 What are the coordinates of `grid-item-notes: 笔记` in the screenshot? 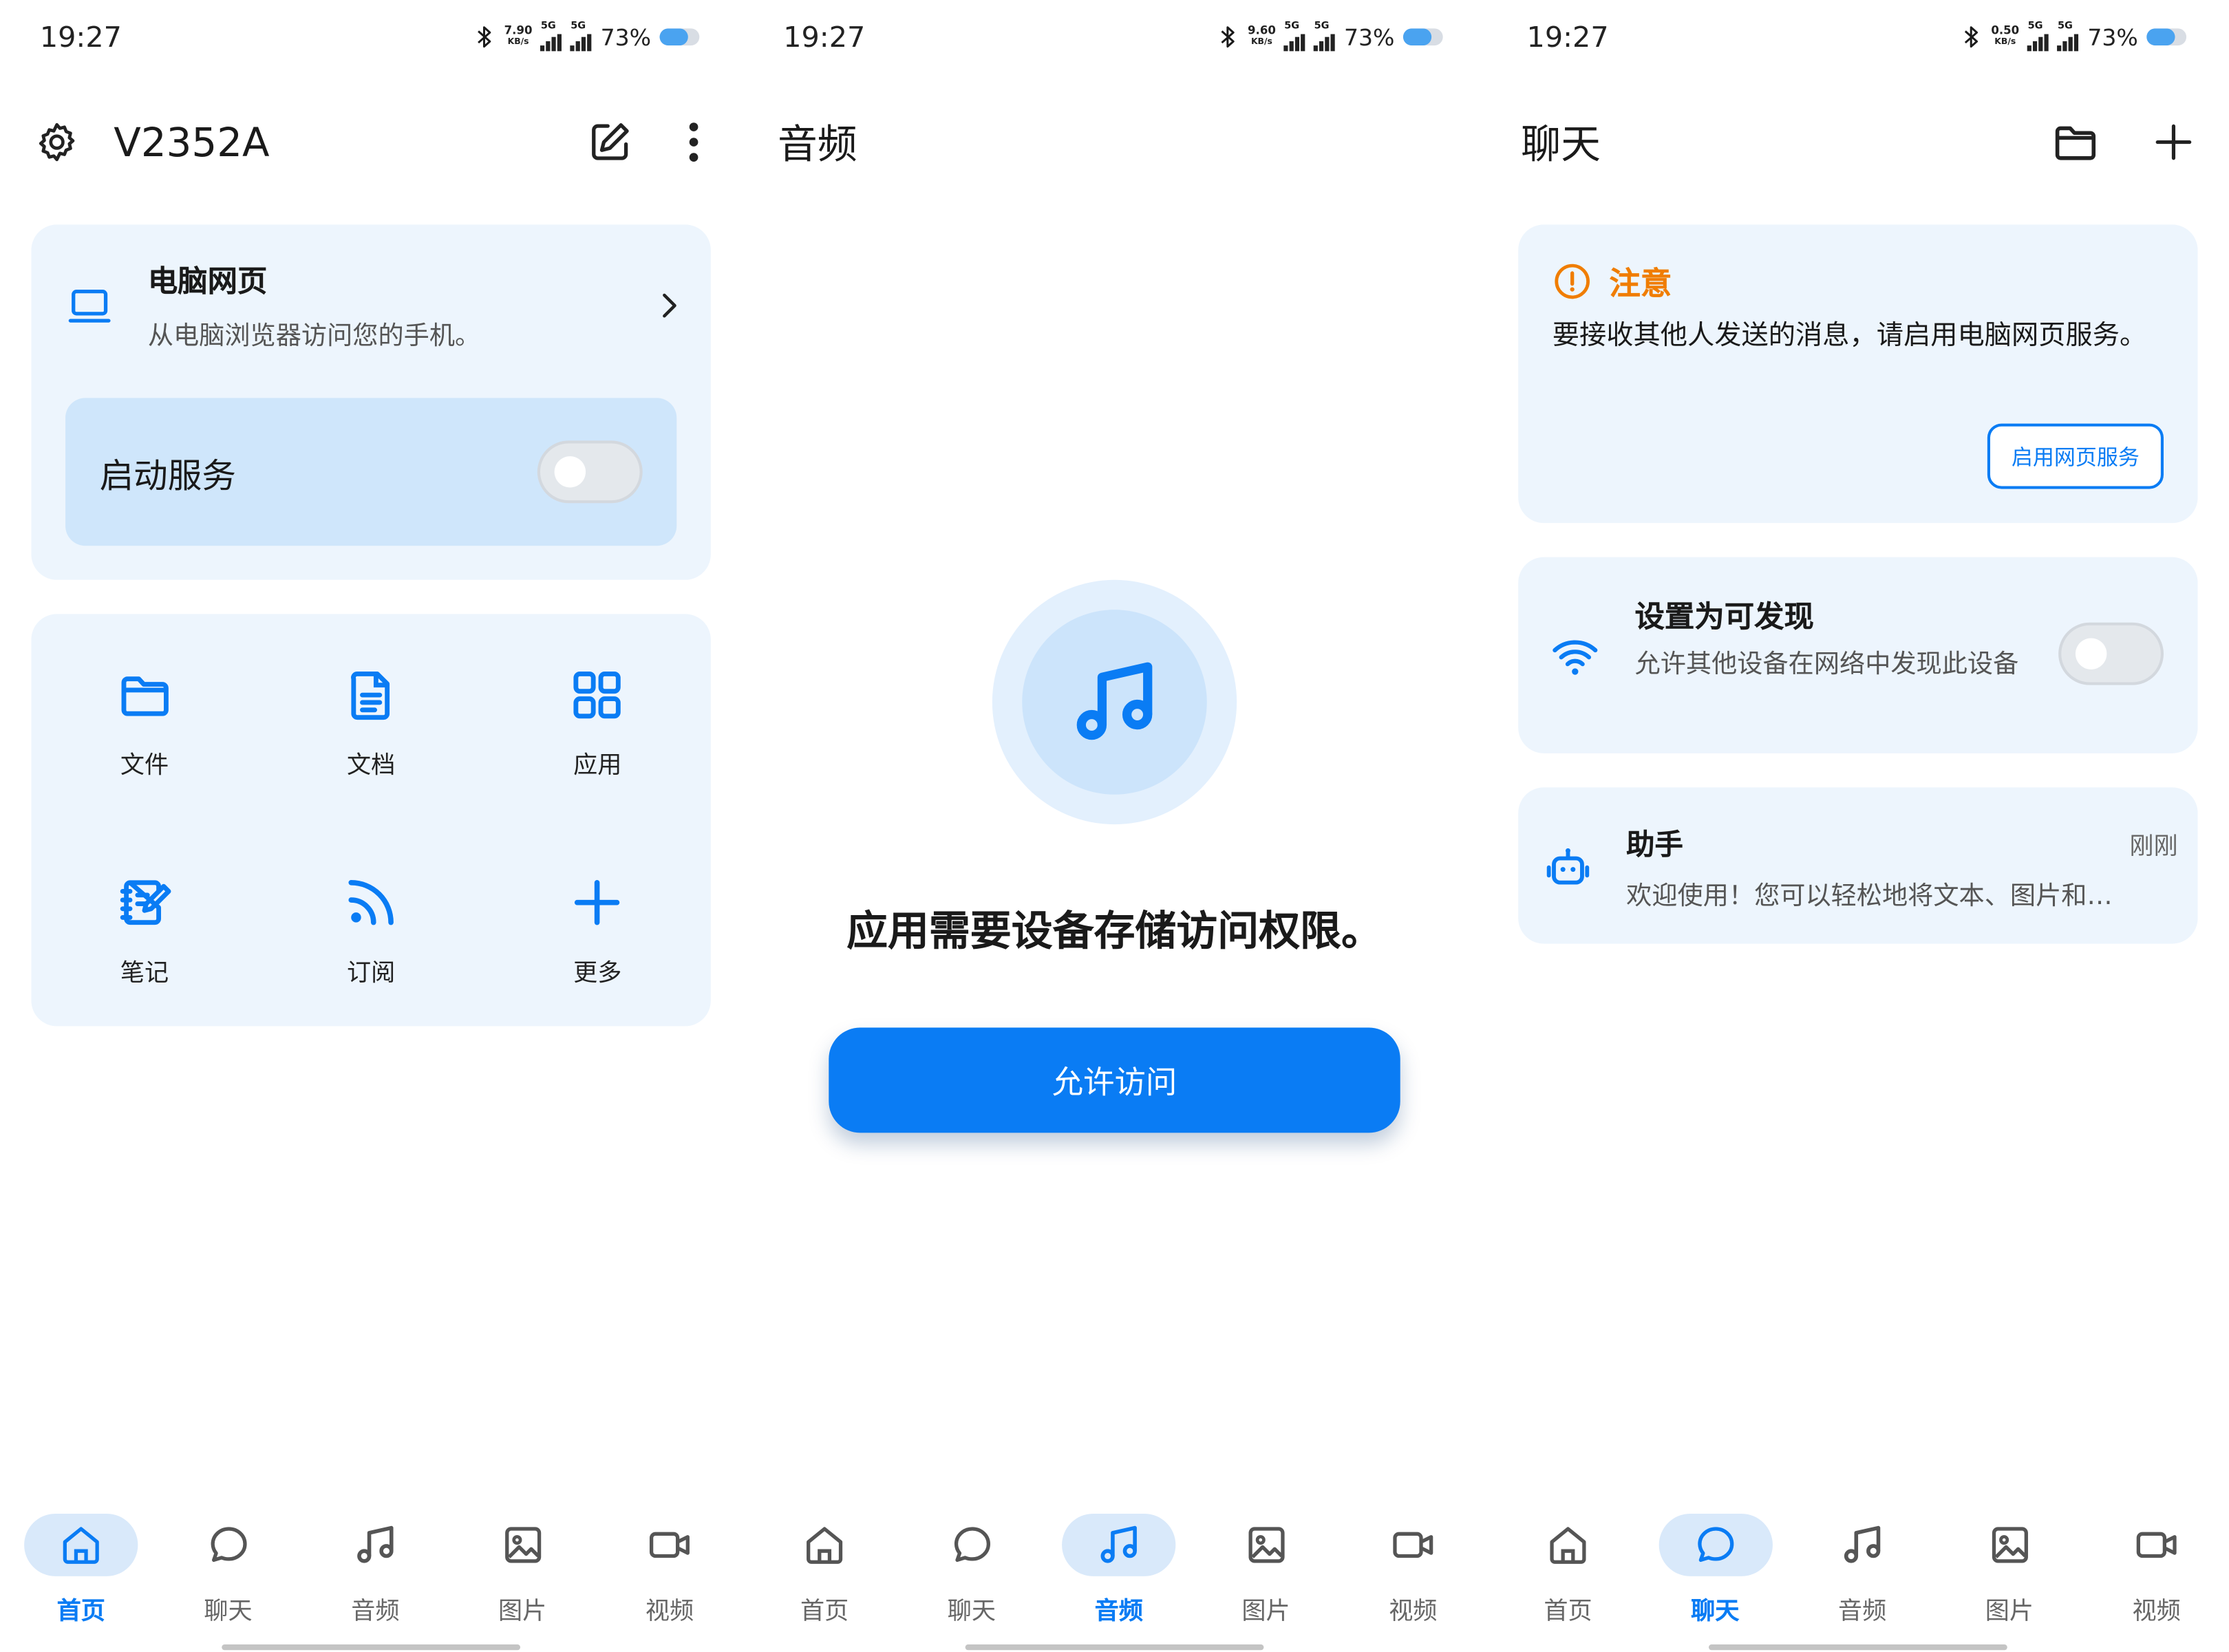 It's located at (144, 946).